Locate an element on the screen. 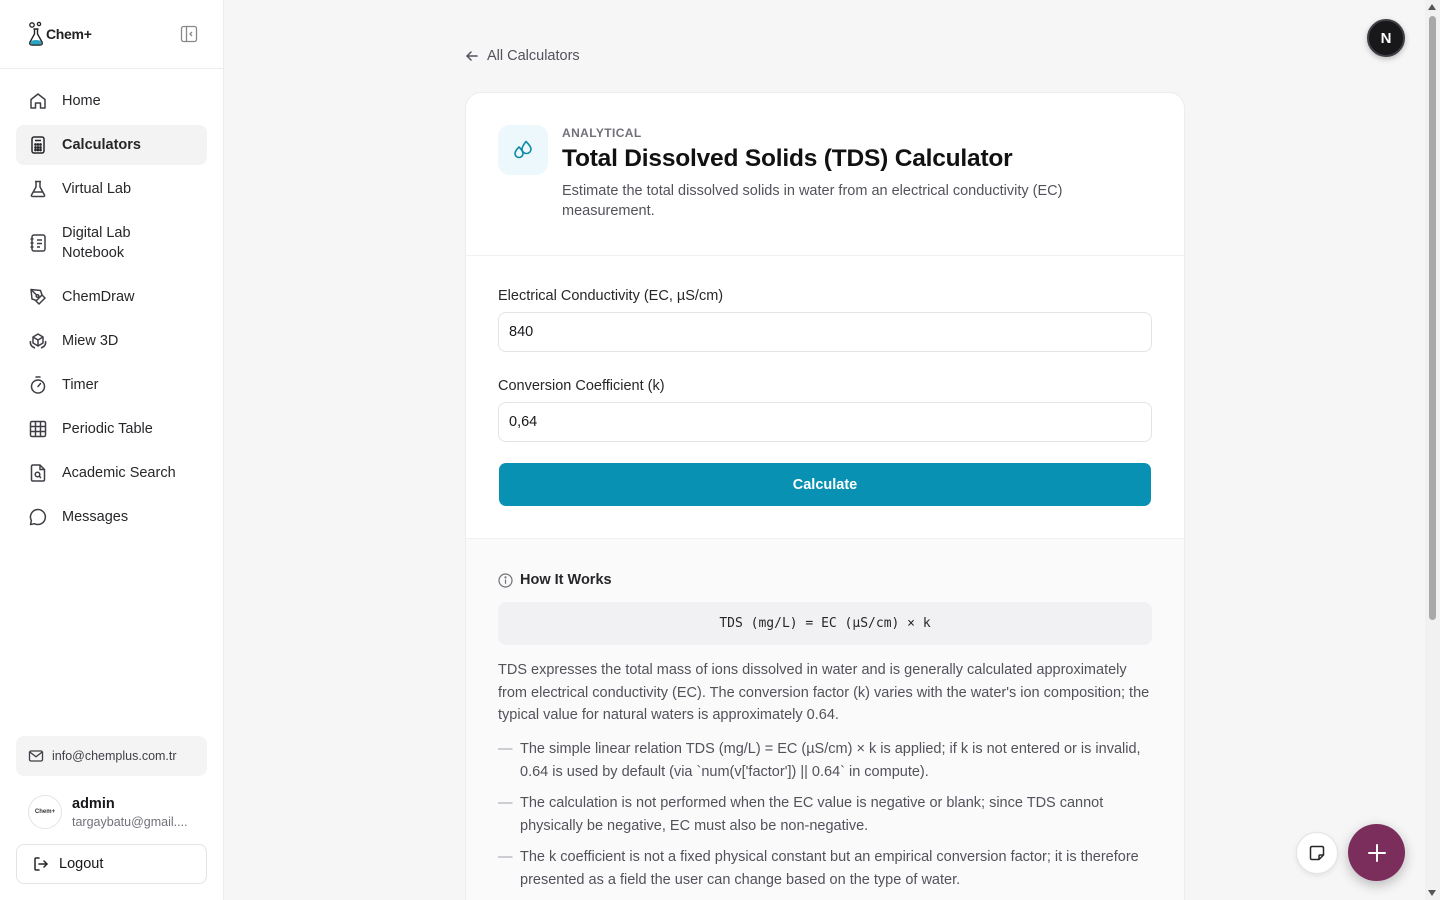 The image size is (1440, 900). contact-email: info@chemplus.com.tr is located at coordinates (114, 756).